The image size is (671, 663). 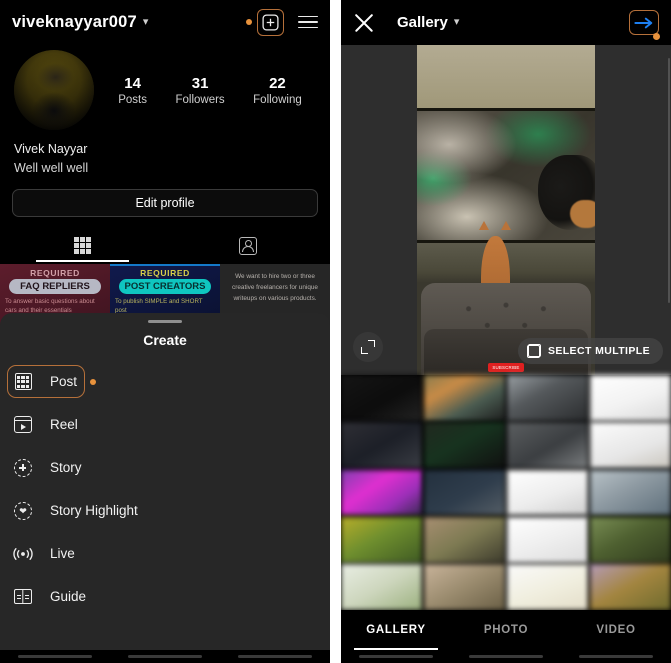 What do you see at coordinates (668, 180) in the screenshot?
I see `gallery-scrollbar` at bounding box center [668, 180].